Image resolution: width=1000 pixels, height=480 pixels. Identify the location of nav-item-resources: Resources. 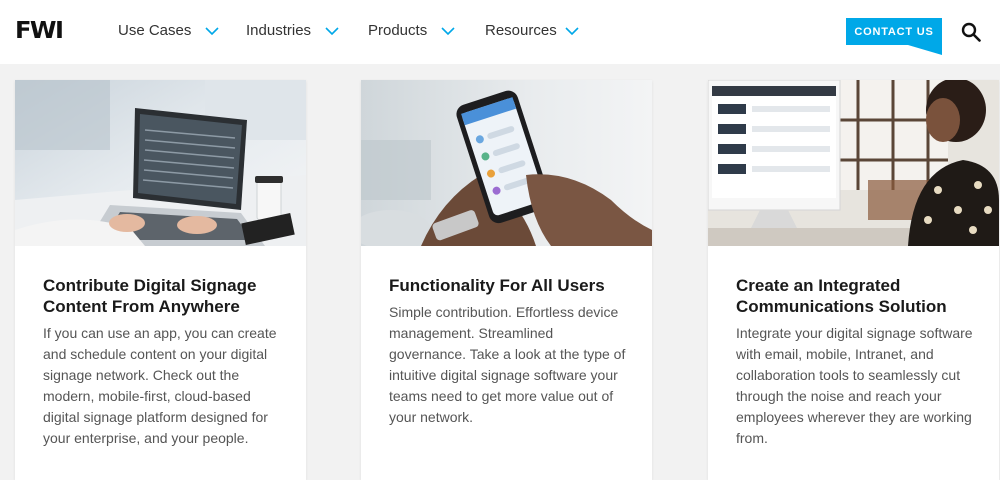
(532, 30).